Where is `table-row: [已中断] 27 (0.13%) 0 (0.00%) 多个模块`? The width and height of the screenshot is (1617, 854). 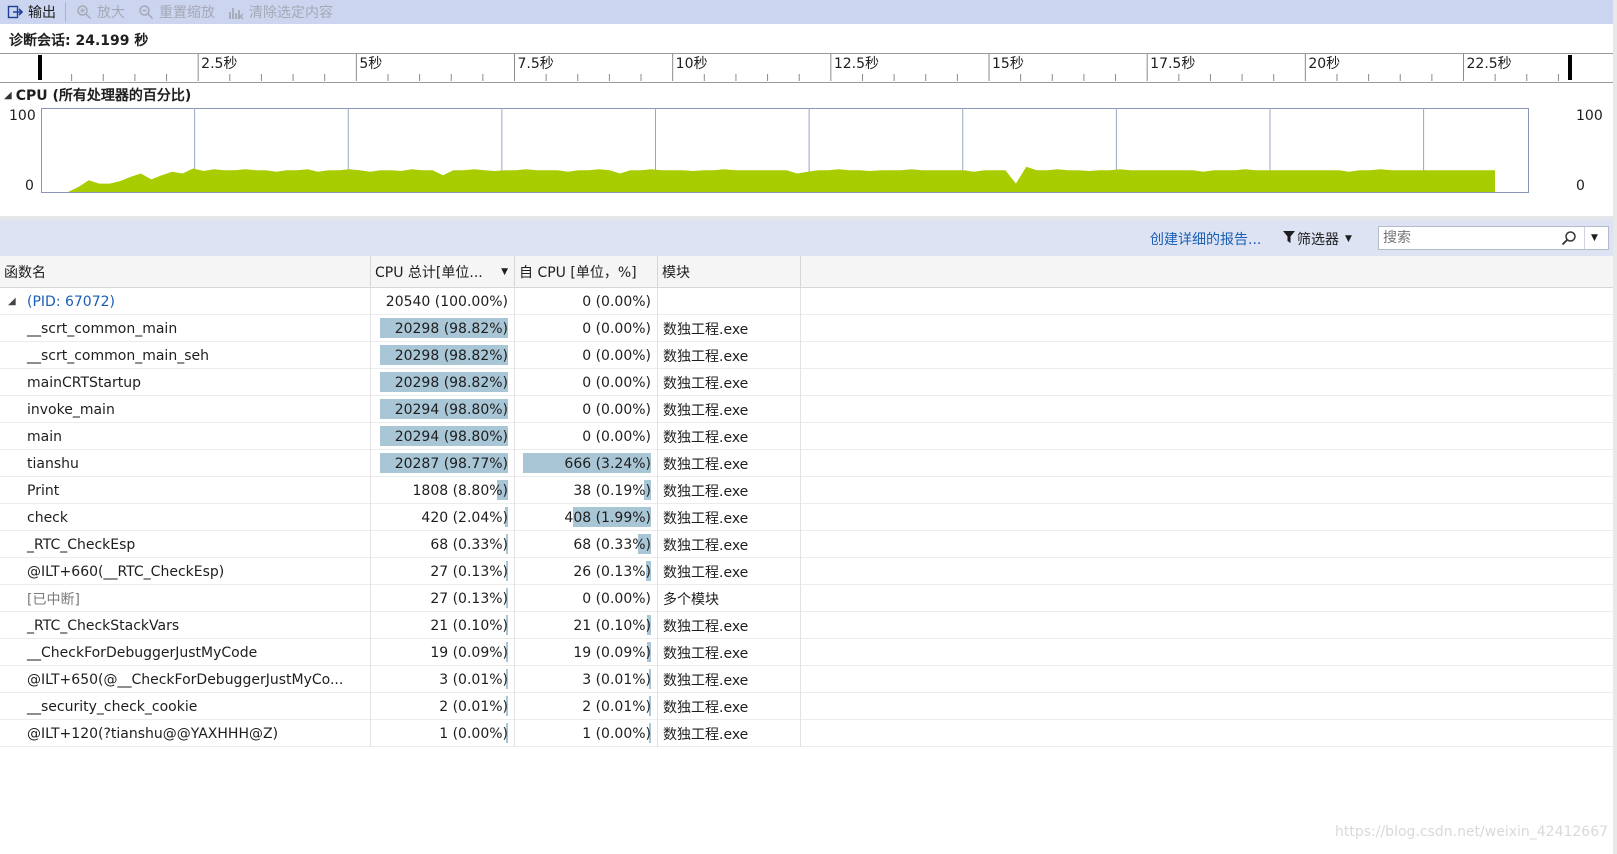 table-row: [已中断] 27 (0.13%) 0 (0.00%) 多个模块 is located at coordinates (808, 598).